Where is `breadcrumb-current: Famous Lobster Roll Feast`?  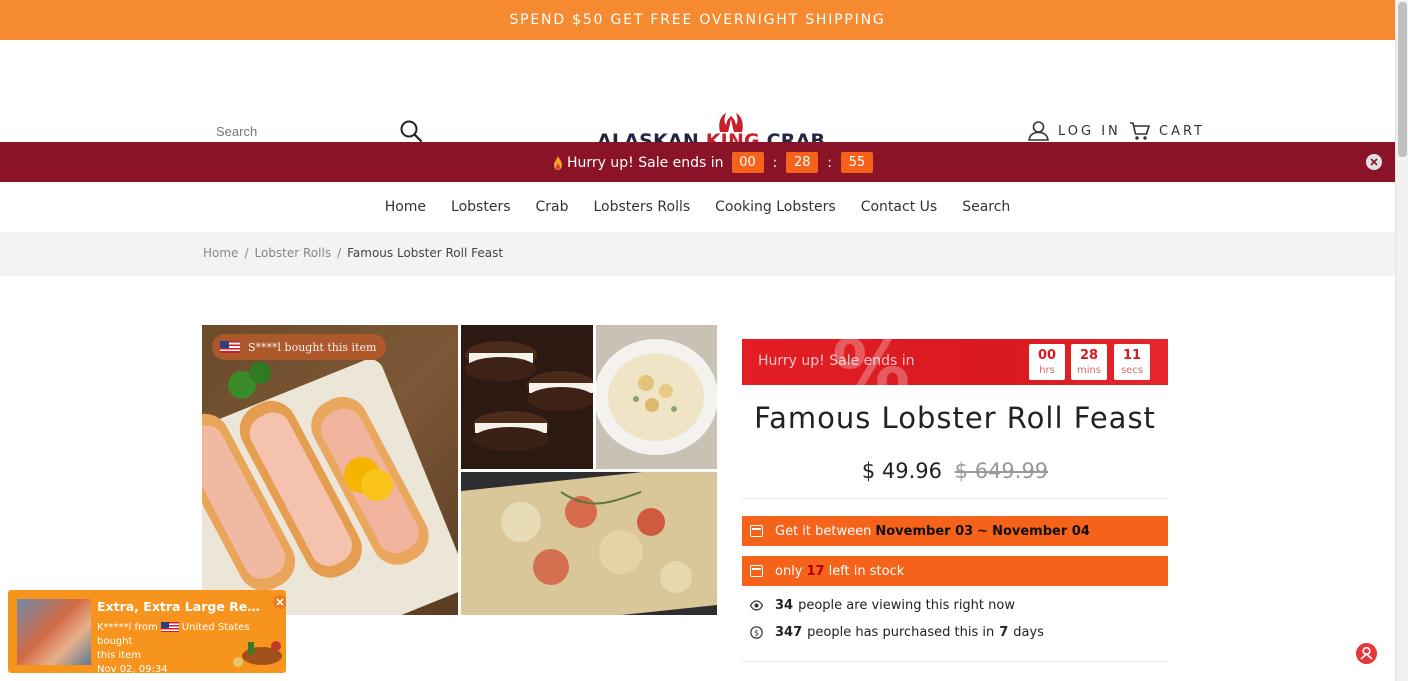
breadcrumb-current: Famous Lobster Roll Feast is located at coordinates (425, 253).